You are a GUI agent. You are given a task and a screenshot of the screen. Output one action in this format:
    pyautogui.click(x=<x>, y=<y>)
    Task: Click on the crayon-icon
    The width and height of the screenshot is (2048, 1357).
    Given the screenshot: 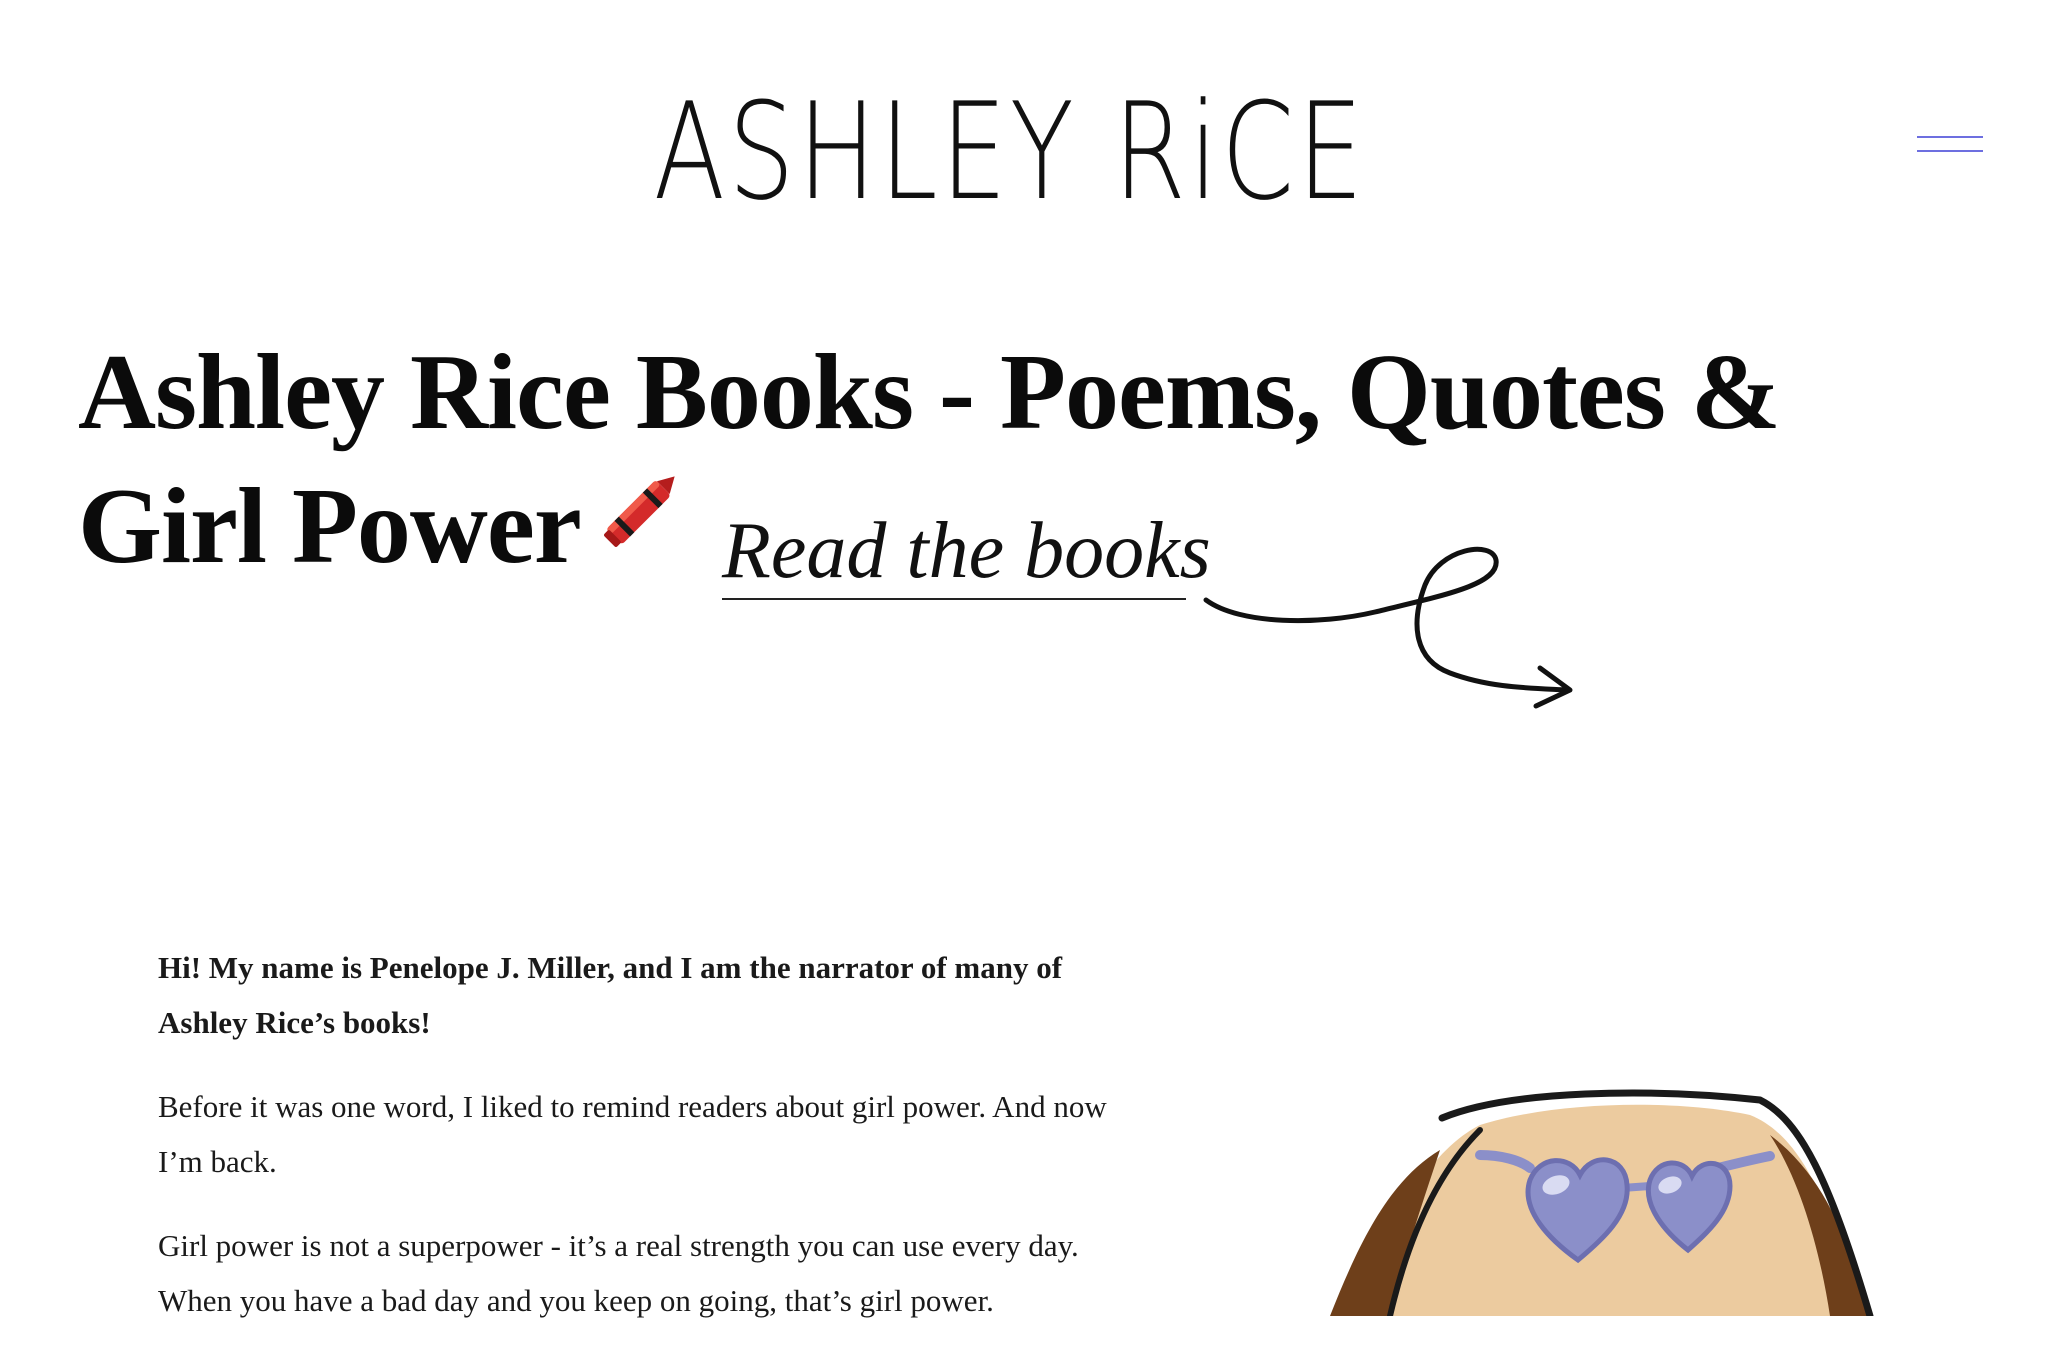 What is the action you would take?
    pyautogui.click(x=640, y=525)
    